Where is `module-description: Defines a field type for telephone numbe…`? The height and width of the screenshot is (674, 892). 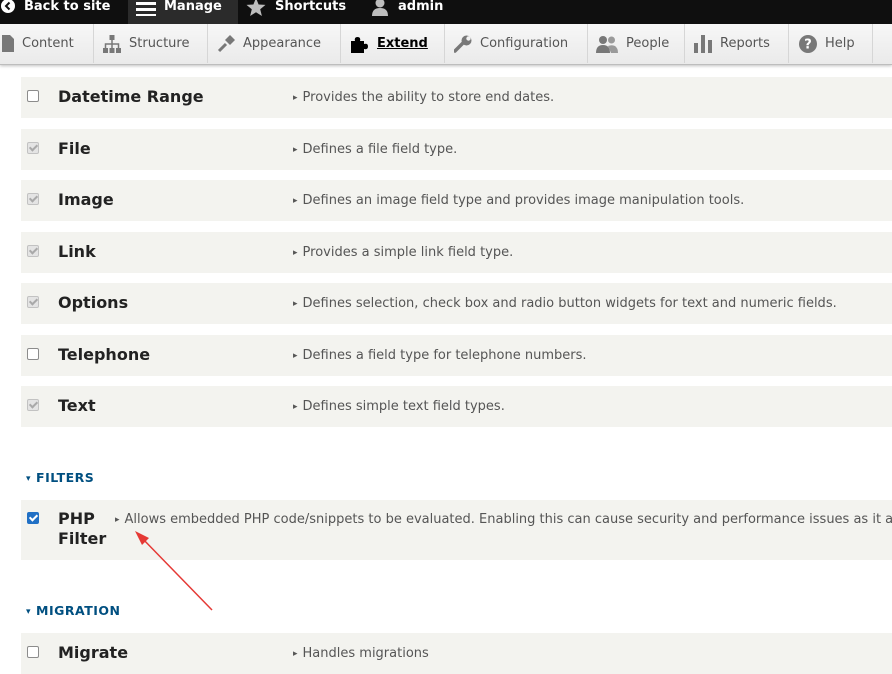 module-description: Defines a field type for telephone numbe… is located at coordinates (444, 355).